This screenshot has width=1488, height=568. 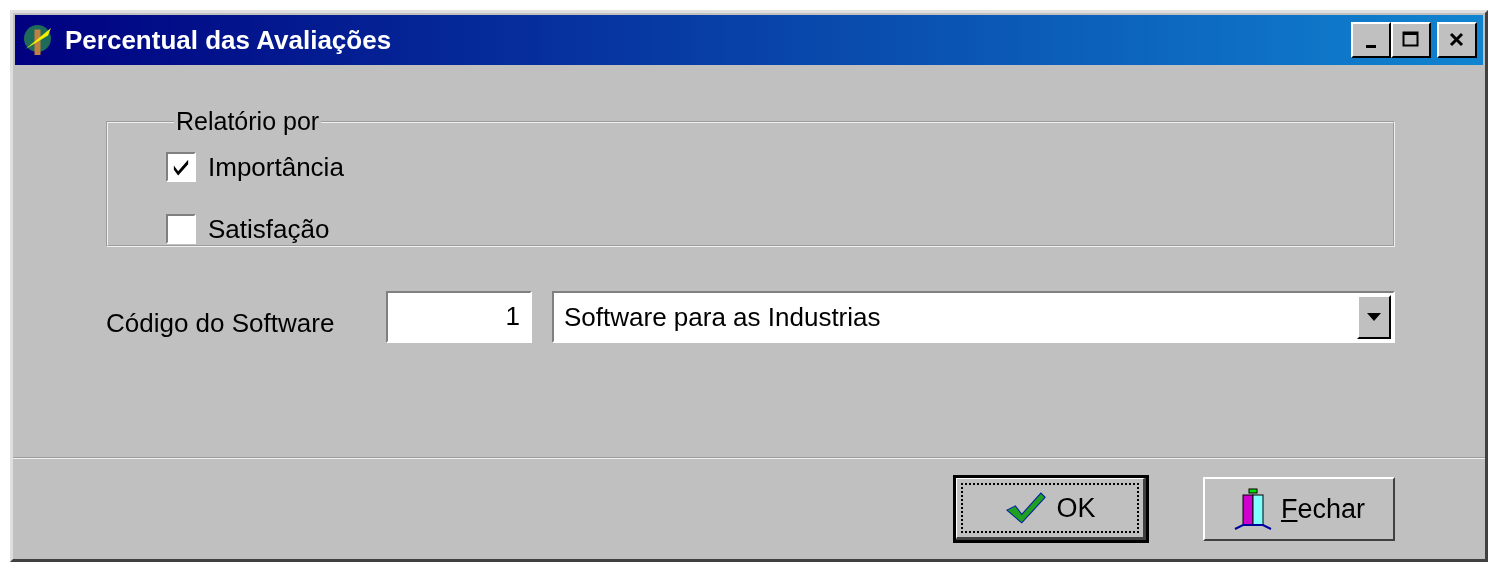 I want to click on maximize-icon, so click(x=1411, y=40).